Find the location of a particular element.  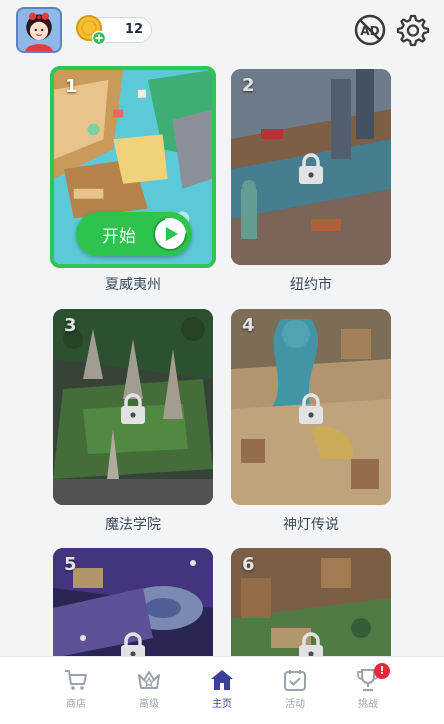

level-card-5: 5 is located at coordinates (133, 602).